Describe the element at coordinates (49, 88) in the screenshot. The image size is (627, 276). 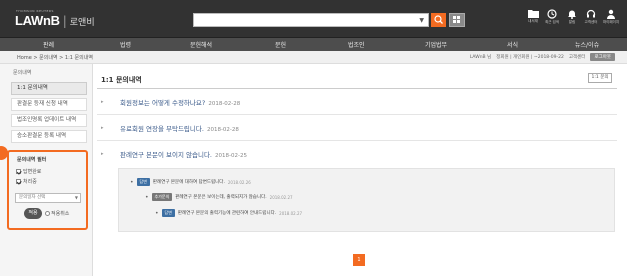
I see `sidebar-item-inquiry: 1:1 문의내역` at that location.